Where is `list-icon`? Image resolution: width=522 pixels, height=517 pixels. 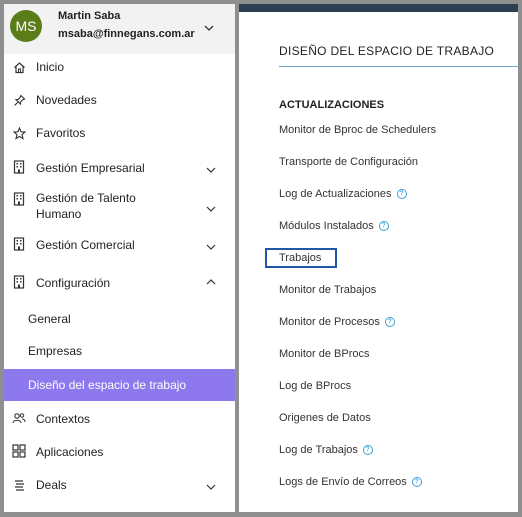
list-icon is located at coordinates (19, 485).